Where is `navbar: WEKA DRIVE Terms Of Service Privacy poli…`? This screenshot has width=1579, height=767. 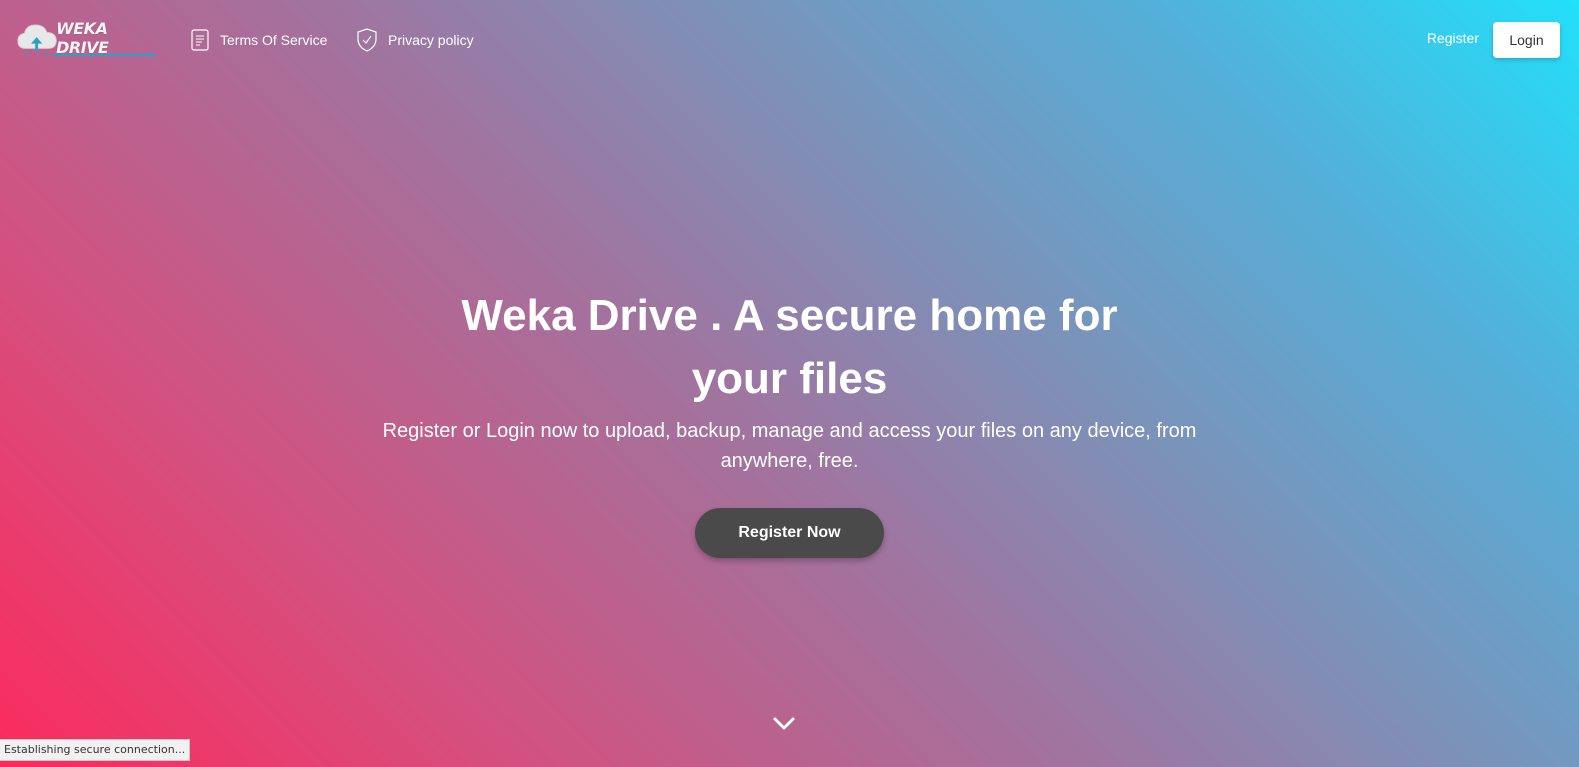
navbar: WEKA DRIVE Terms Of Service Privacy poli… is located at coordinates (789, 40).